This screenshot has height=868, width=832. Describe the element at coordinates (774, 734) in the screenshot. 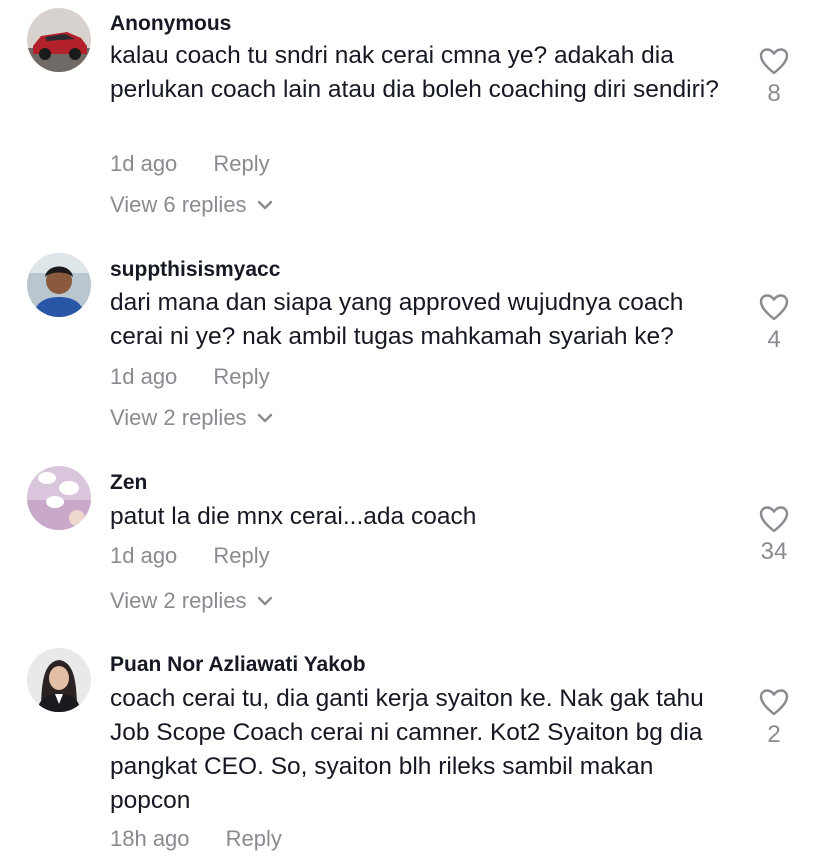

I see `like-count: 2` at that location.